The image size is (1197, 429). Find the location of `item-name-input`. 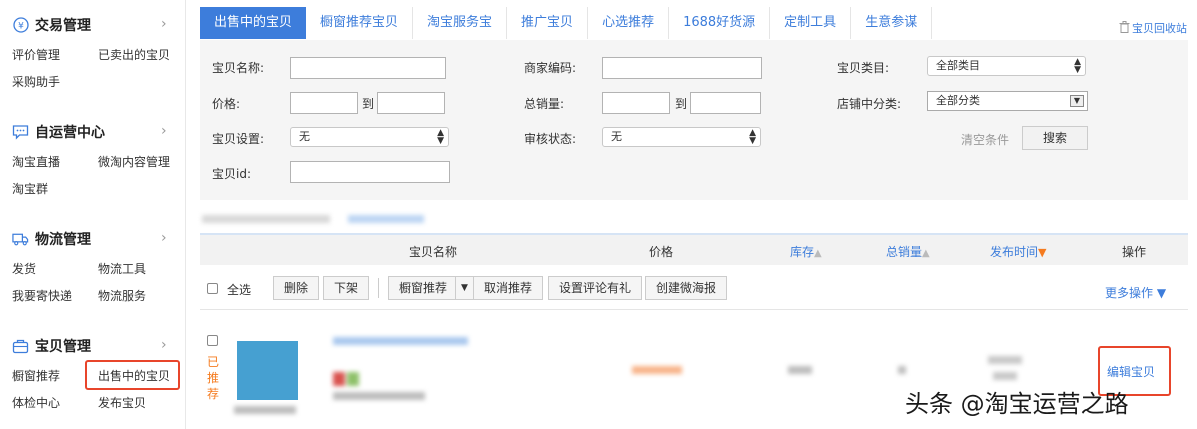

item-name-input is located at coordinates (368, 68).